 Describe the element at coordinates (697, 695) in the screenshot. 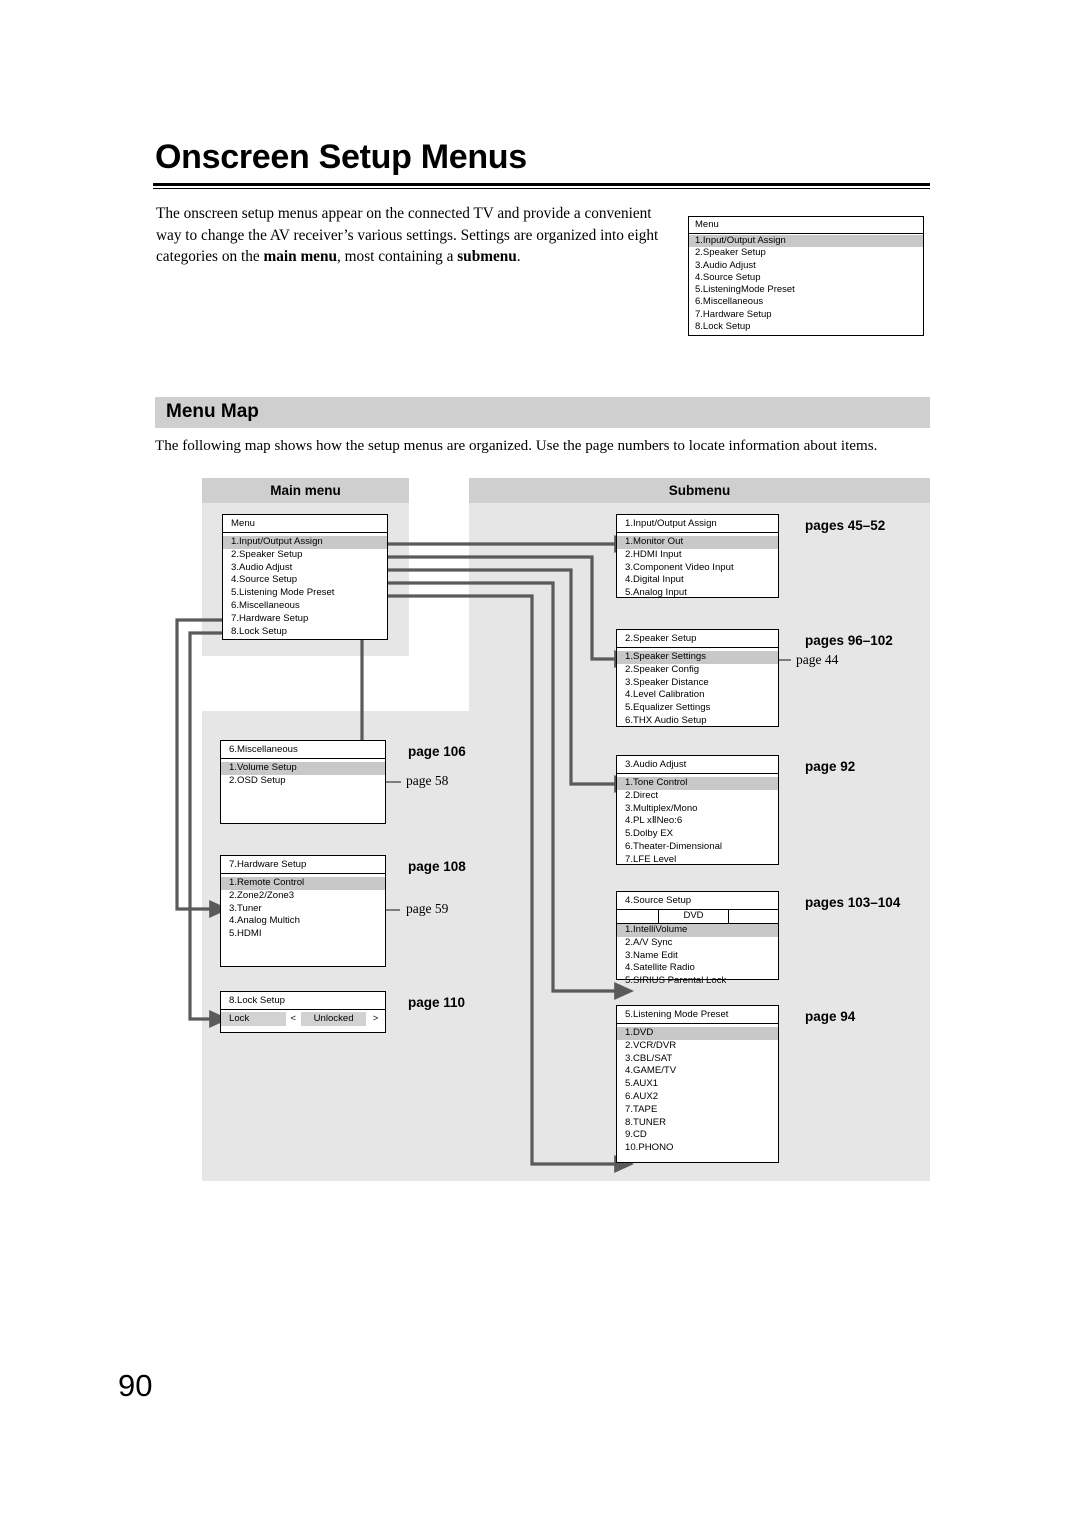

I see `list-item: 4.Level Calibration` at that location.